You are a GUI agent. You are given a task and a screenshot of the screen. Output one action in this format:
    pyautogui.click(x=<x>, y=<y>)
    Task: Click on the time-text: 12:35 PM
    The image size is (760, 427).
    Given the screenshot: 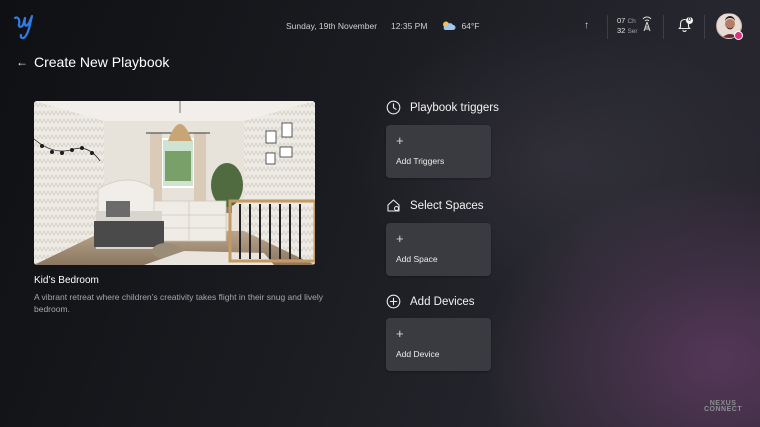 What is the action you would take?
    pyautogui.click(x=409, y=25)
    